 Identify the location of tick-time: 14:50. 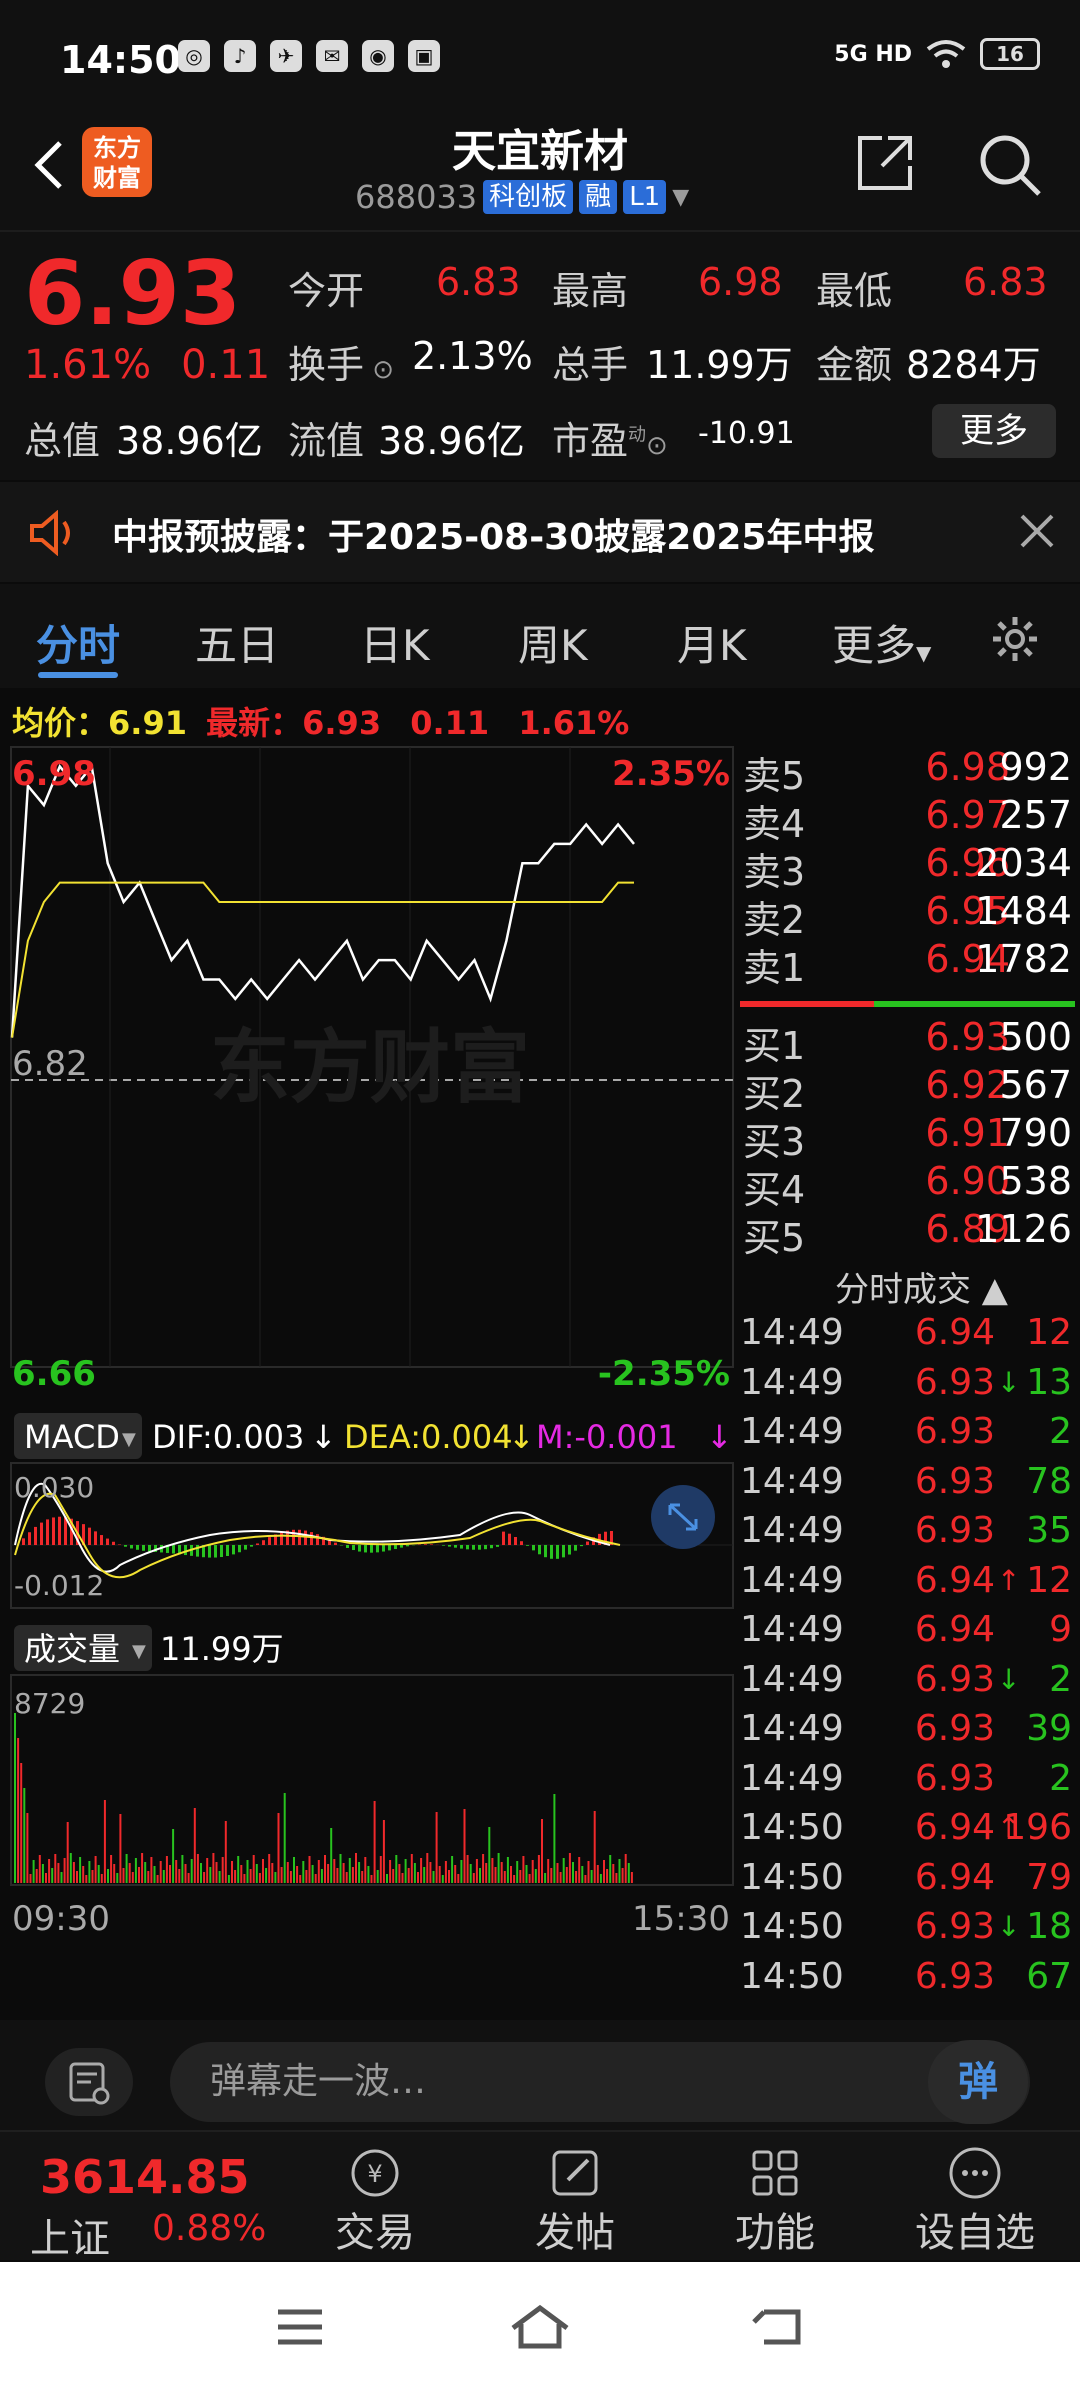
(792, 1926).